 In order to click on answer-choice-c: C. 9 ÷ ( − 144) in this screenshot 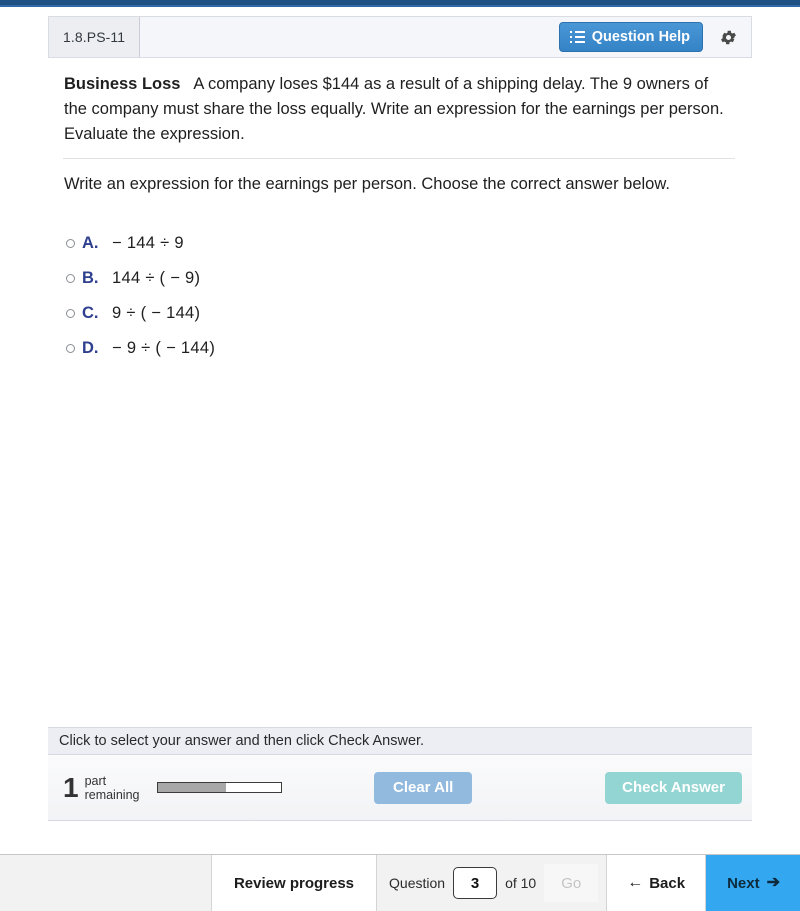, I will do `click(401, 313)`.